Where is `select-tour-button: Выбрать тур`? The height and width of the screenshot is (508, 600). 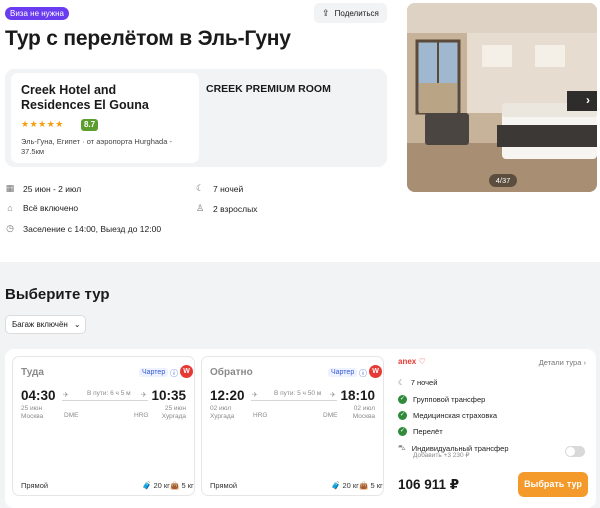
select-tour-button: Выбрать тур is located at coordinates (553, 484).